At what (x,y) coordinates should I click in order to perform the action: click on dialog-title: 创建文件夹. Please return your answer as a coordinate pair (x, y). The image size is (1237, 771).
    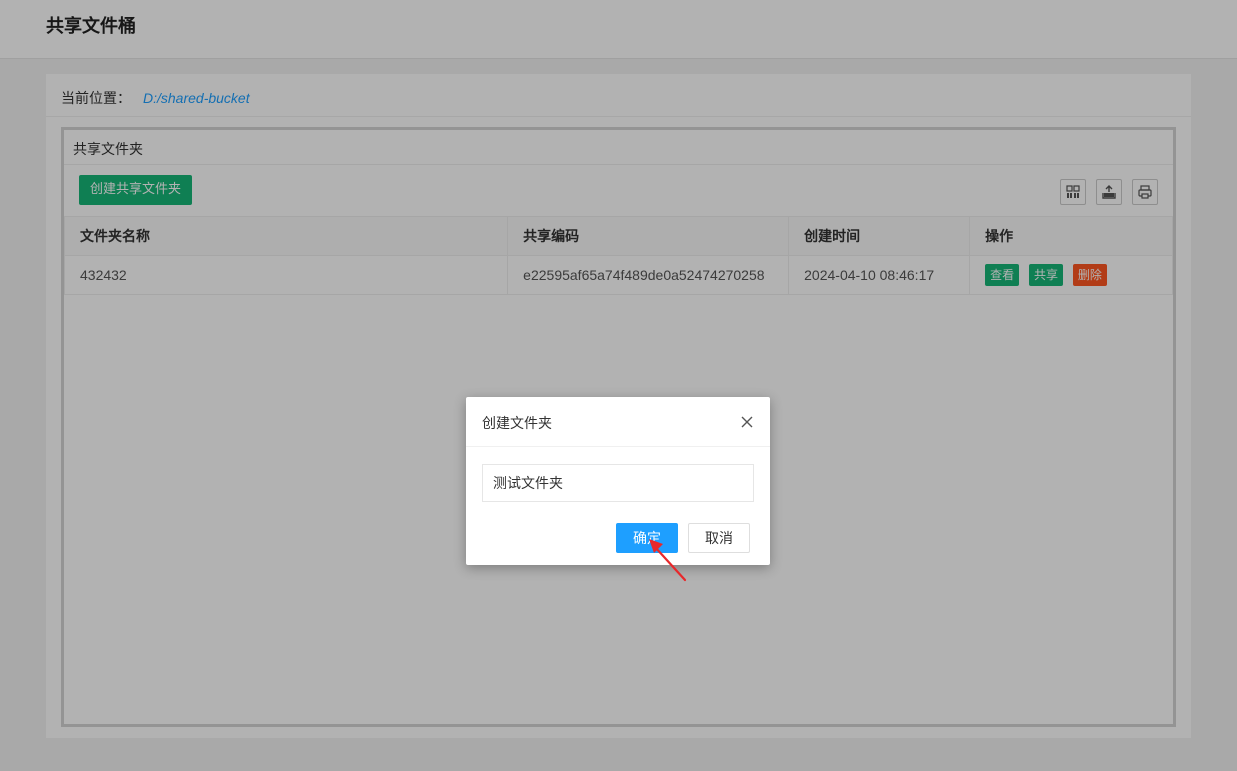
    Looking at the image, I should click on (618, 422).